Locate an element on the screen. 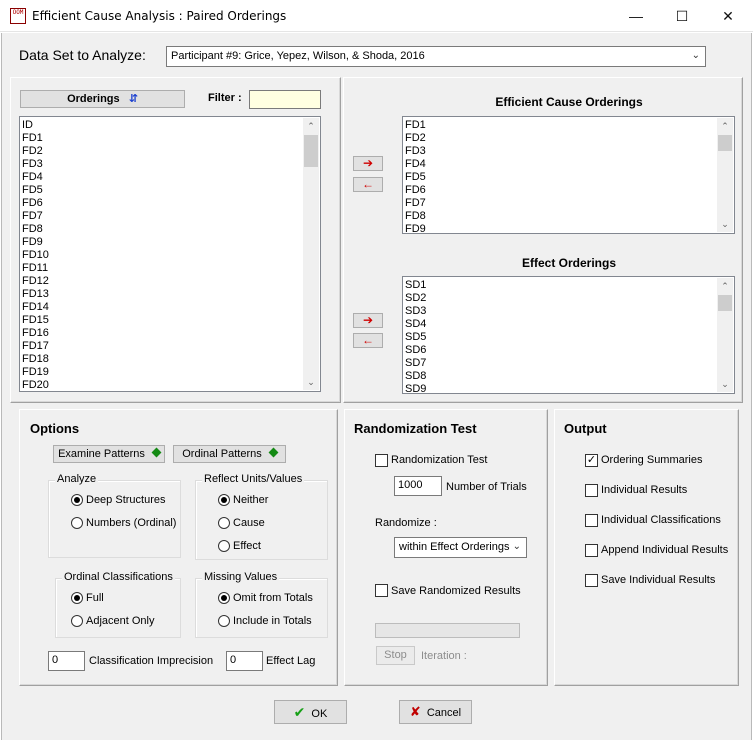 This screenshot has width=753, height=741. examine-patterns-button: Examine Patterns is located at coordinates (109, 454).